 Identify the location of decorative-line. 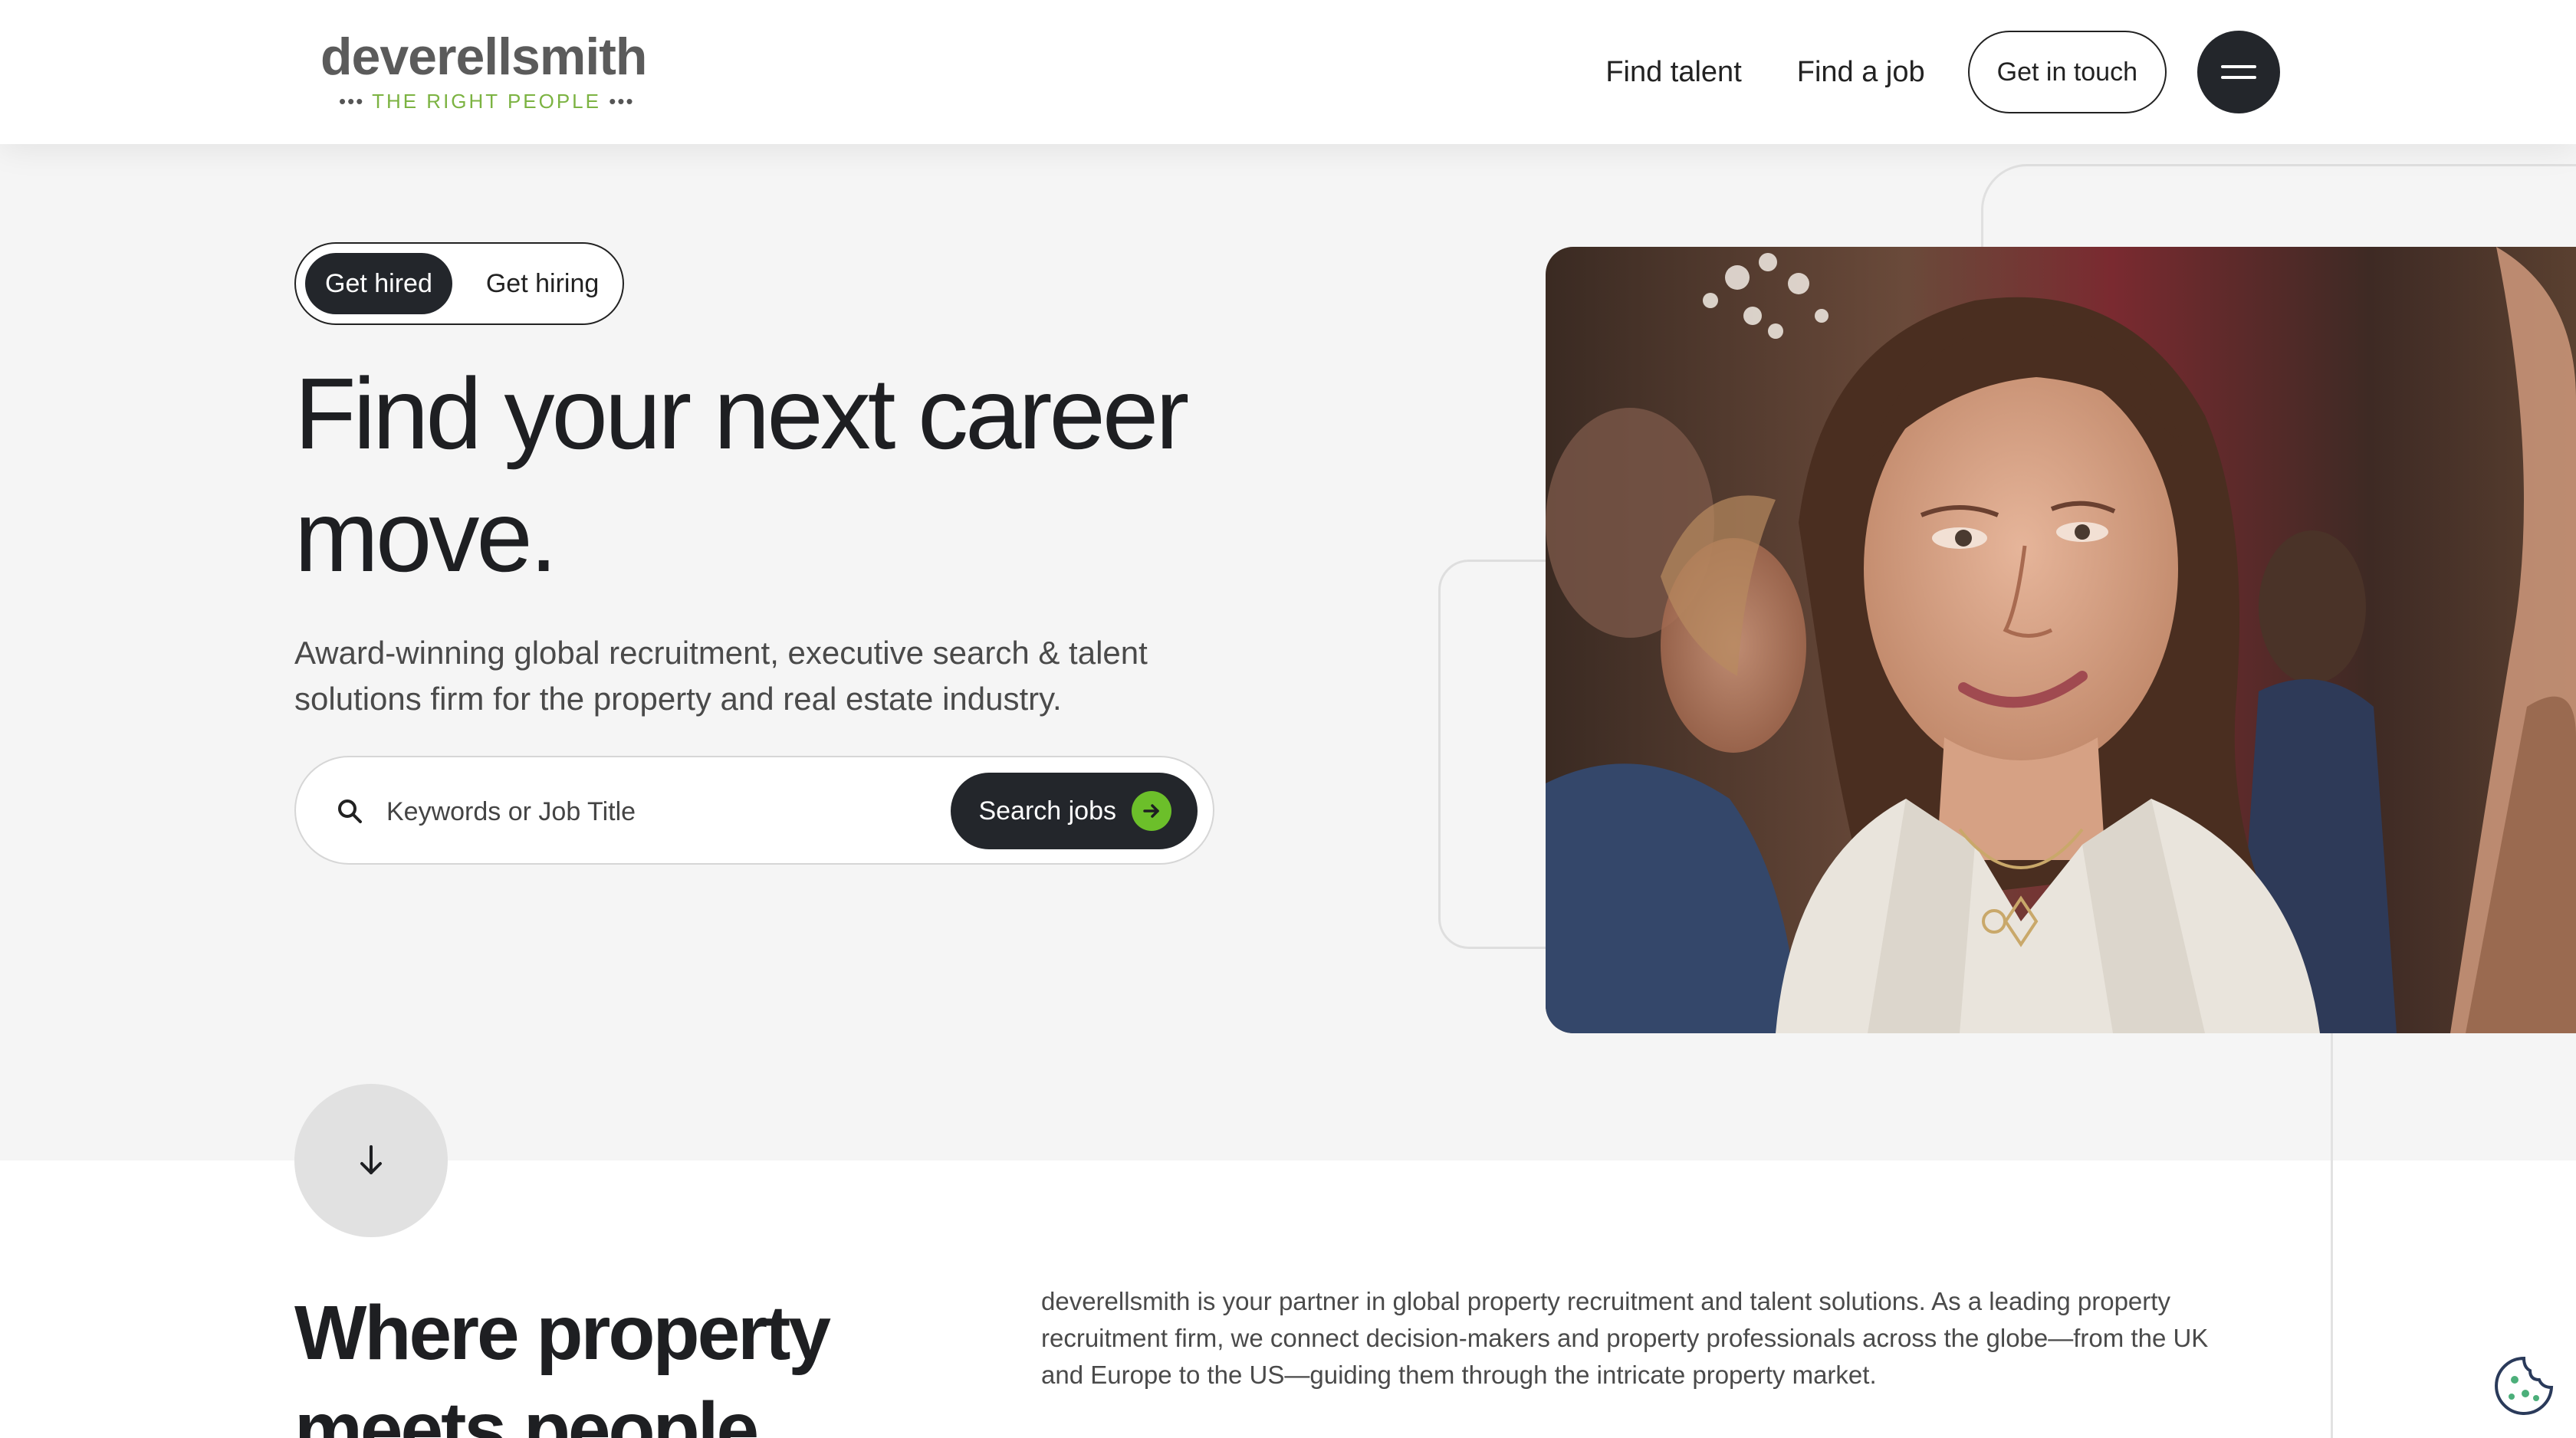
(2332, 1232).